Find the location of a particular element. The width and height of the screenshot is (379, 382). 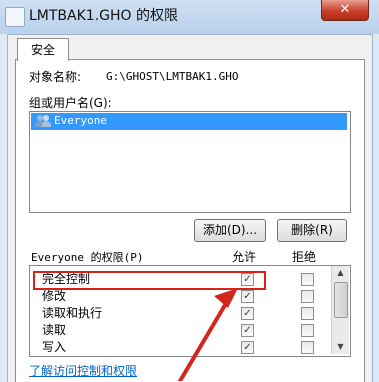

groups-label: 组或用户名(G): is located at coordinates (70, 103).